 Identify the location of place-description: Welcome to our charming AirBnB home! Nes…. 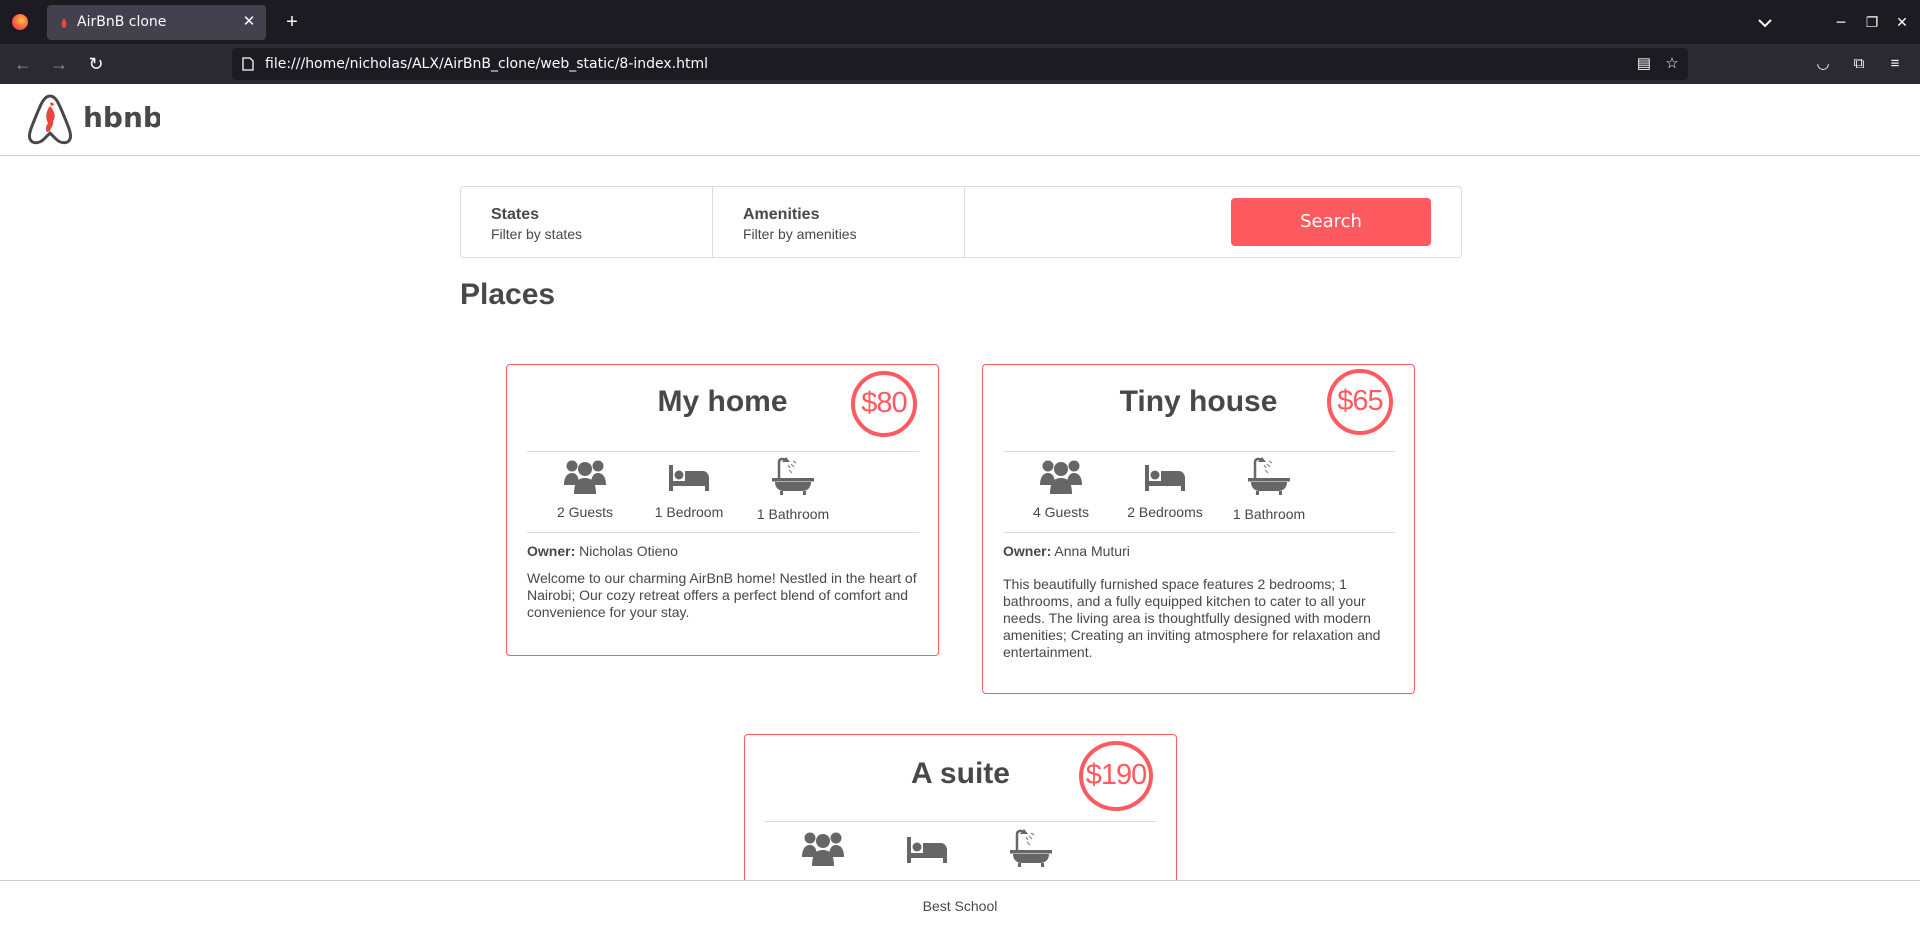
(722, 595).